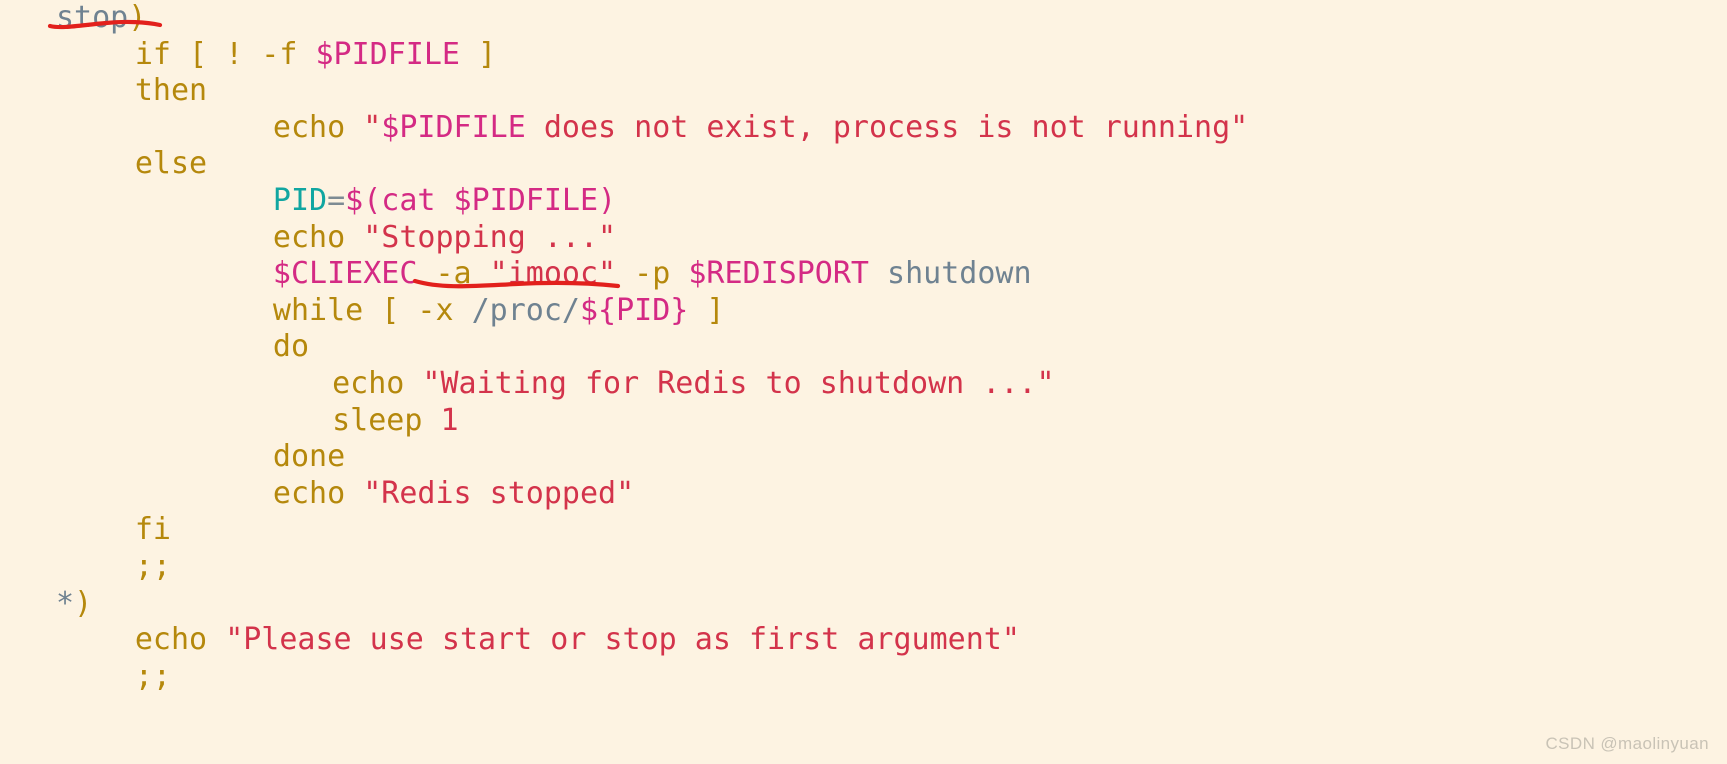 The height and width of the screenshot is (764, 1727). Describe the element at coordinates (863, 18) in the screenshot. I see `code-line: stop)` at that location.